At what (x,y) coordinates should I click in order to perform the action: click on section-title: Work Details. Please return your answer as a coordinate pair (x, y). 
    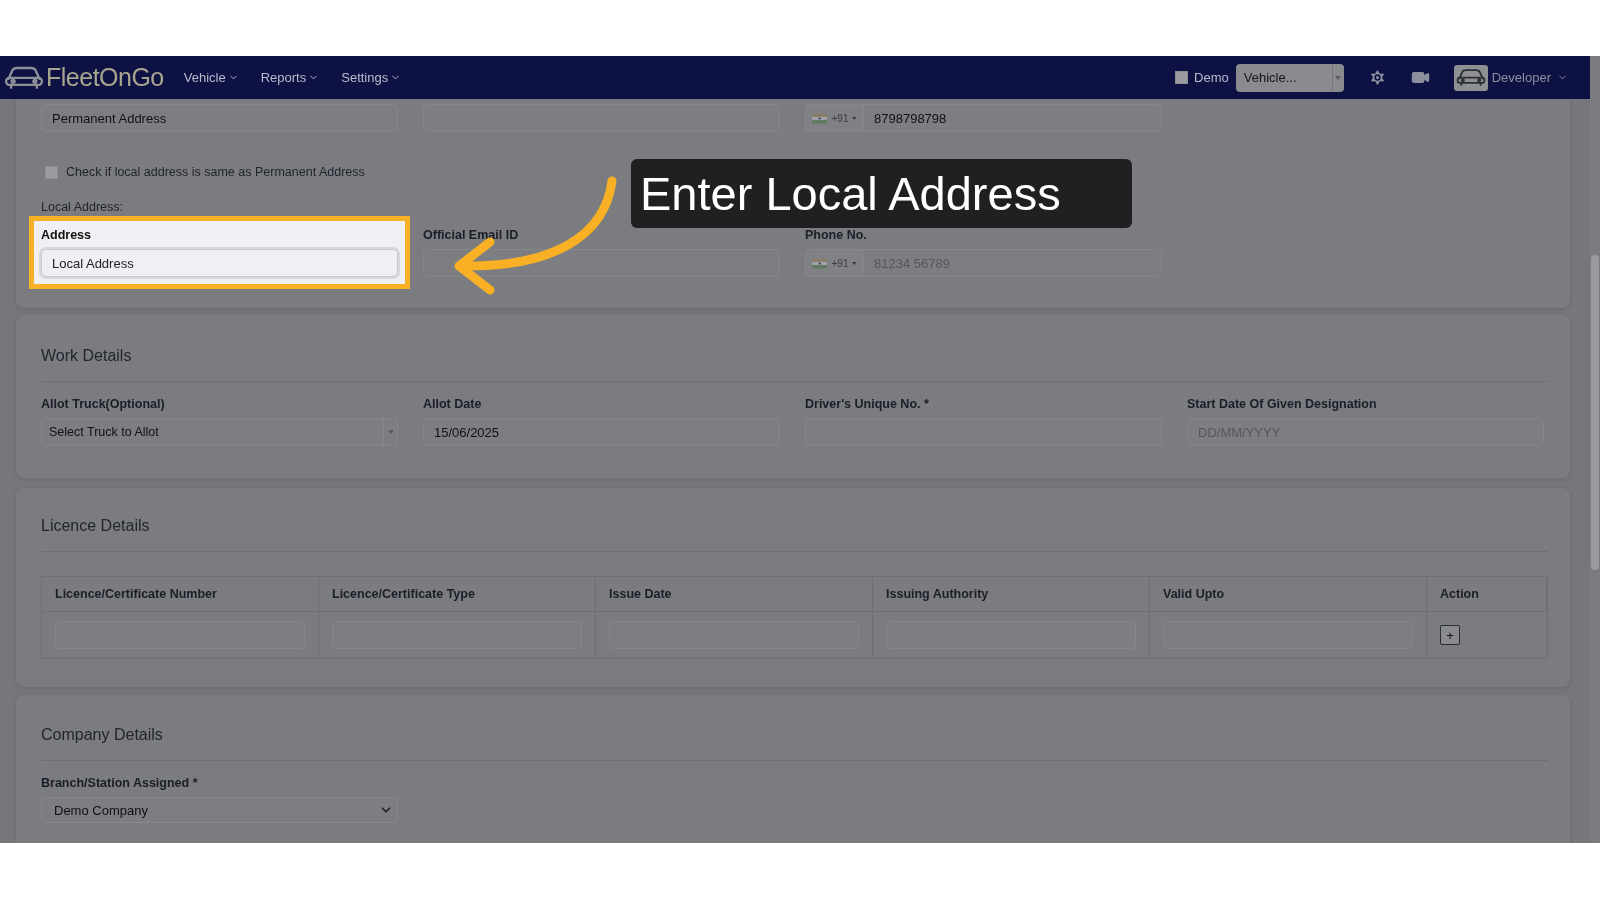
    Looking at the image, I should click on (87, 356).